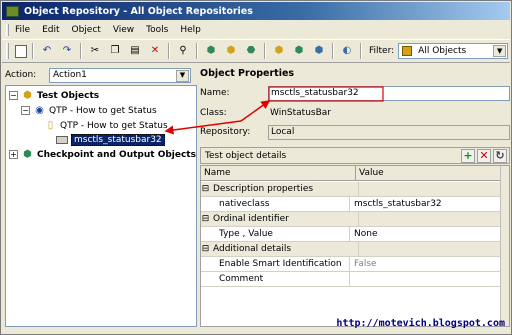 The width and height of the screenshot is (512, 335). I want to click on menu-object: Object, so click(86, 30).